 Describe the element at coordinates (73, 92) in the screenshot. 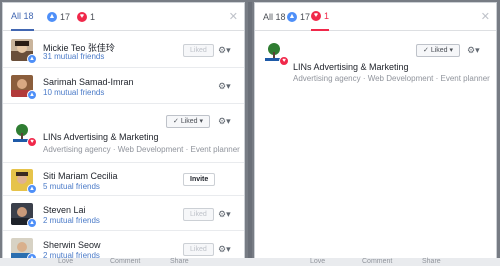

I see `mutual-friends: 10 mutual friends` at that location.